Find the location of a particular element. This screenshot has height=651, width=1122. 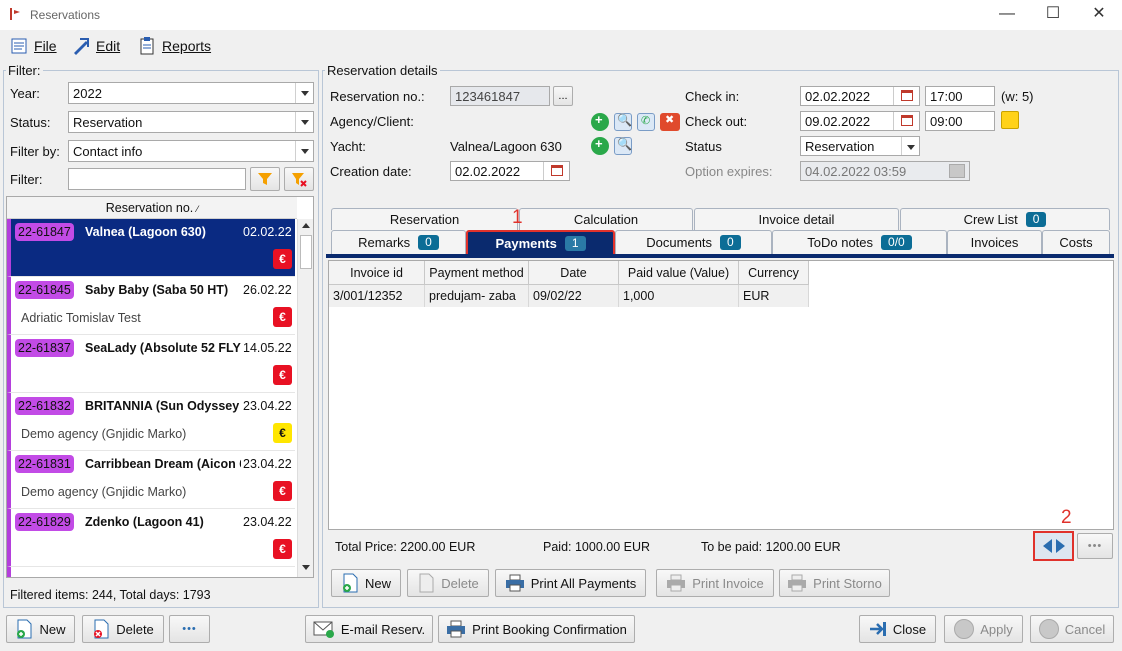

print-invoice-button: Print Invoice is located at coordinates (715, 583).